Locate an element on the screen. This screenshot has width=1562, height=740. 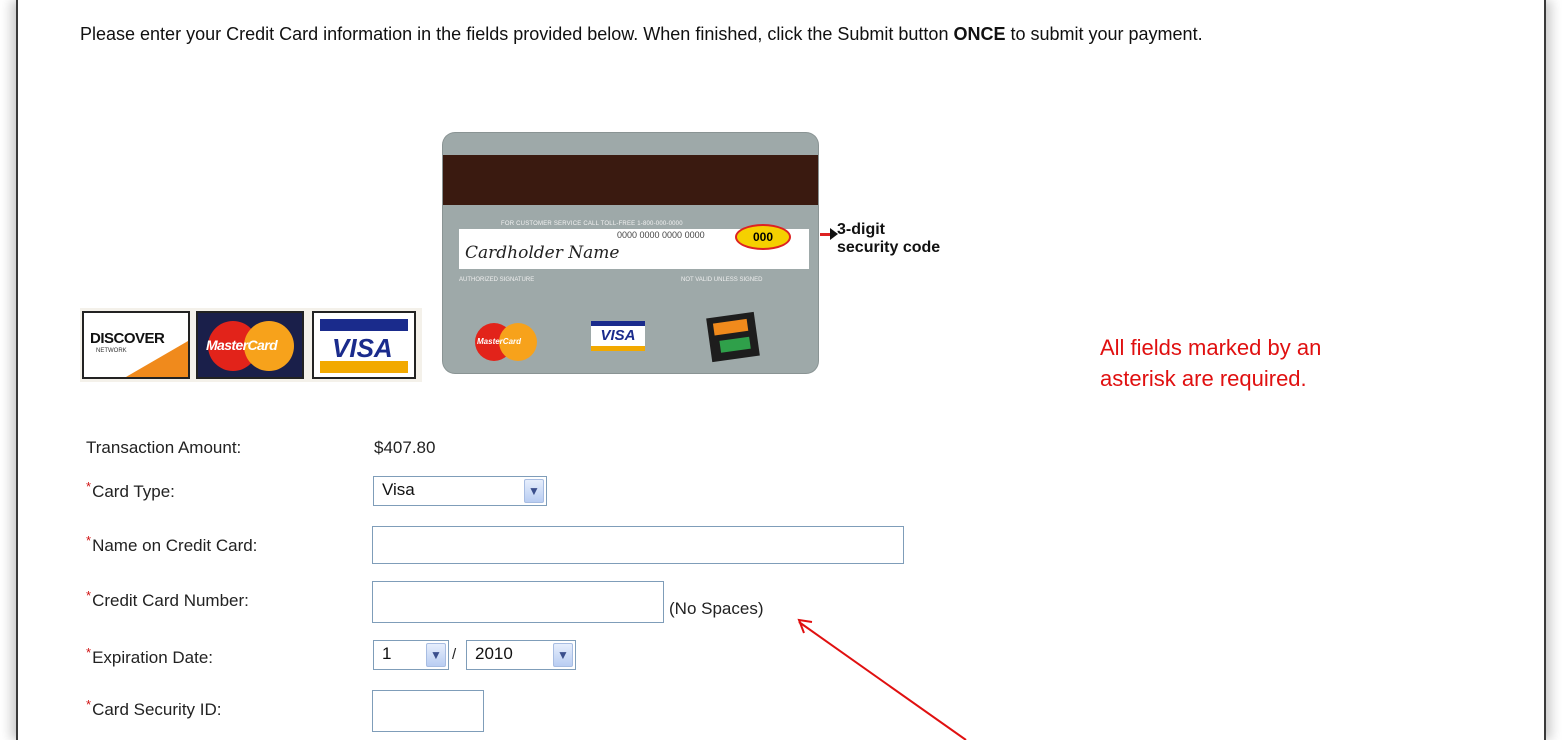
annotation-arrow is located at coordinates (882, 679).